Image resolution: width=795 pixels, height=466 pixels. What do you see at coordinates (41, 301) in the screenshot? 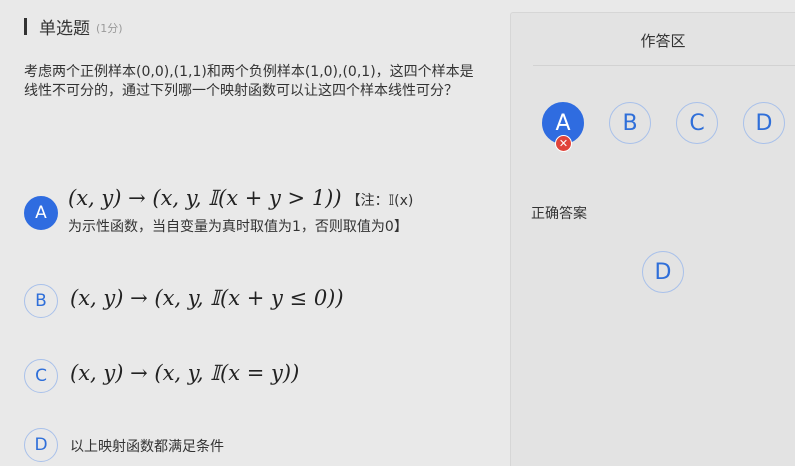
I see `option-b-badge: B` at bounding box center [41, 301].